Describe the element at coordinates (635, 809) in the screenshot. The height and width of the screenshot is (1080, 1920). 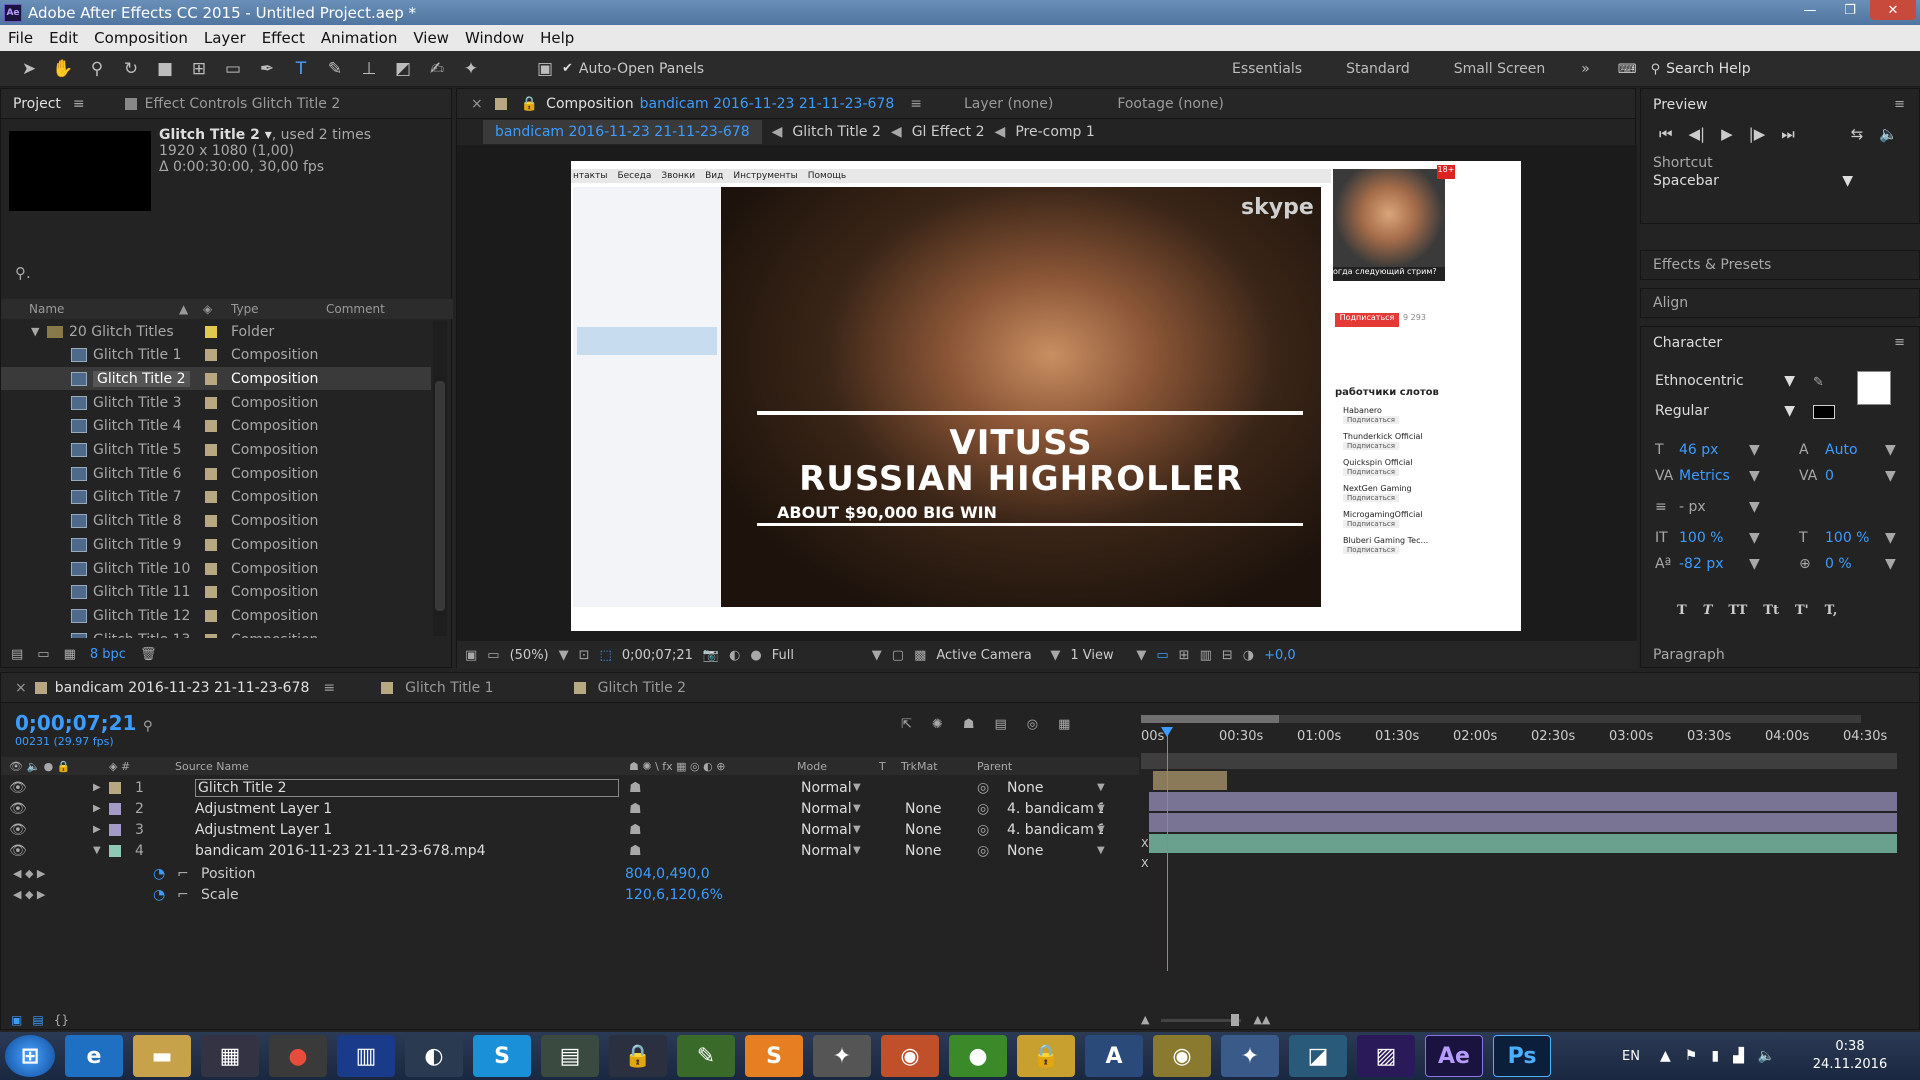
I see `shy-switch-icon: ☗` at that location.